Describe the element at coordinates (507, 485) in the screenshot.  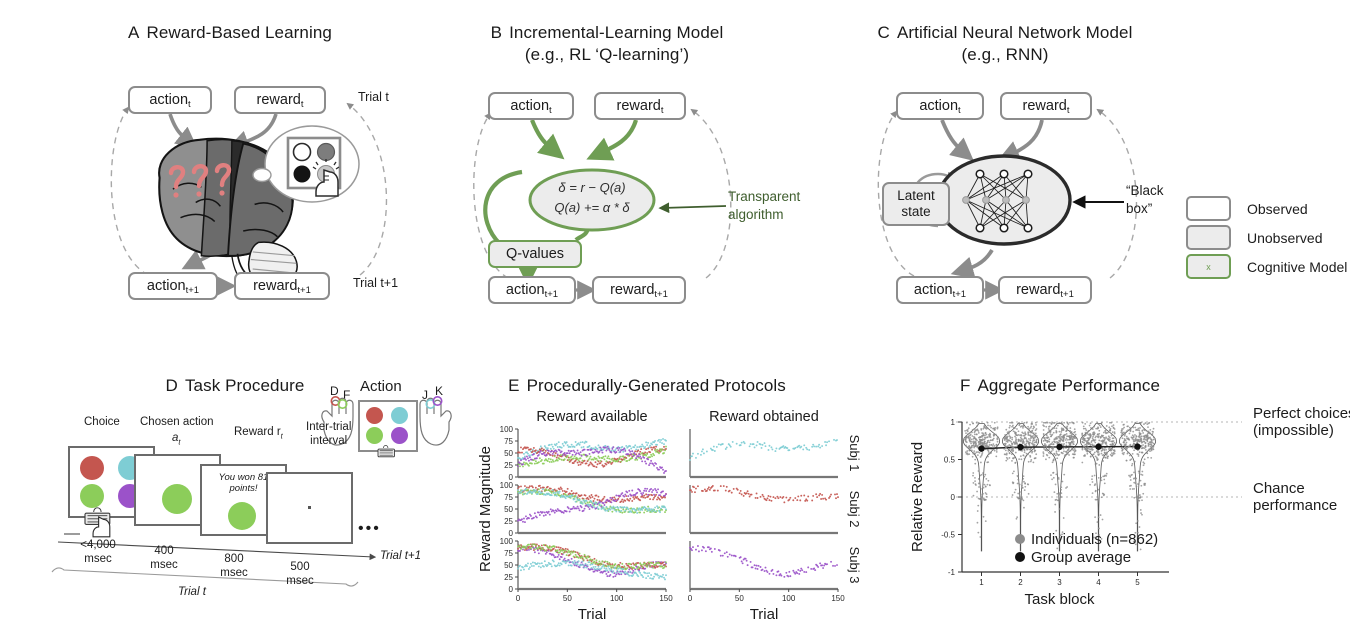
I see `e-ytick: 100` at that location.